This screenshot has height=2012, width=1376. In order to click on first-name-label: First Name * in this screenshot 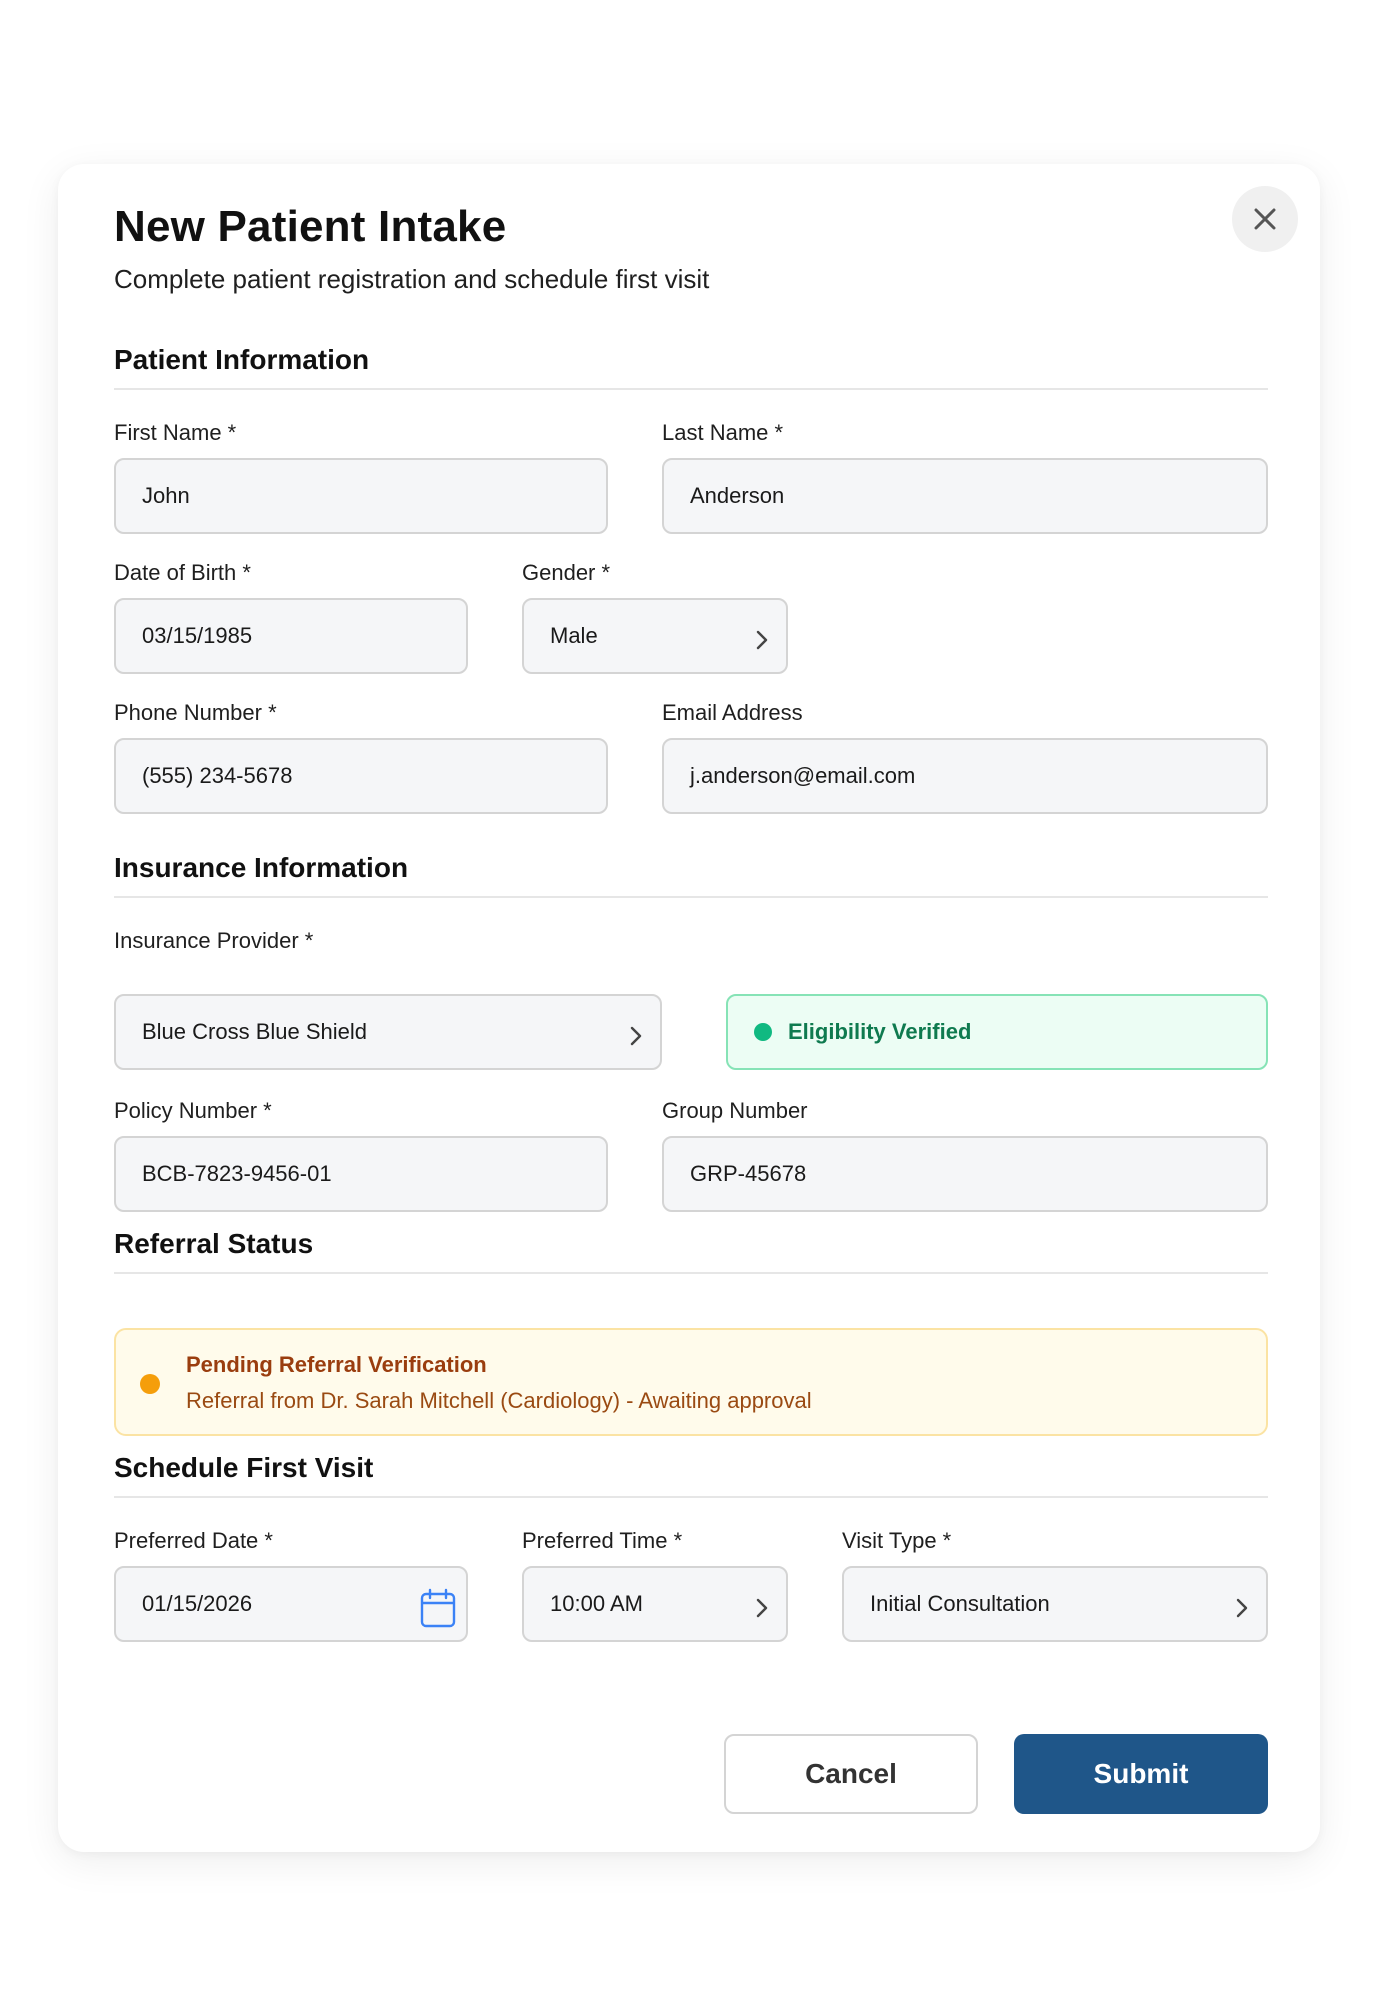, I will do `click(175, 432)`.